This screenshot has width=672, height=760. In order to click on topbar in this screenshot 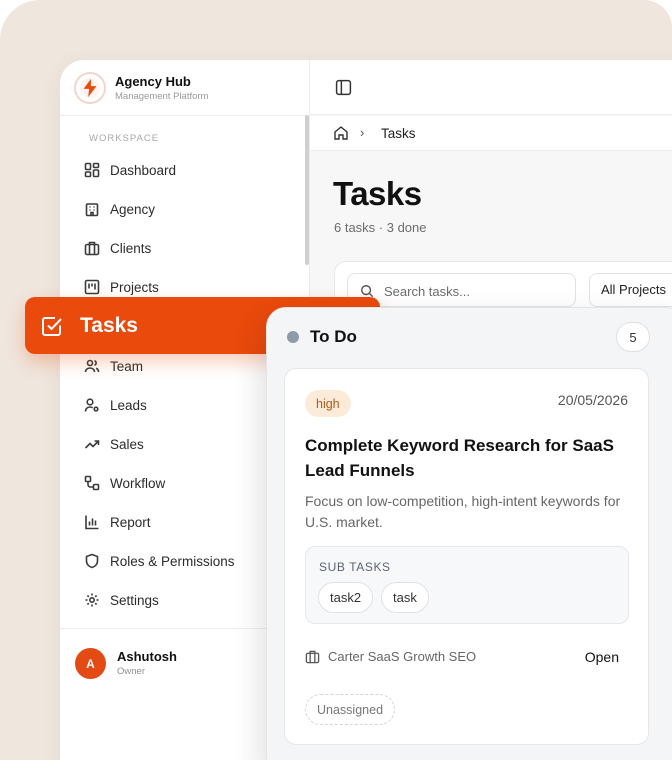, I will do `click(491, 87)`.